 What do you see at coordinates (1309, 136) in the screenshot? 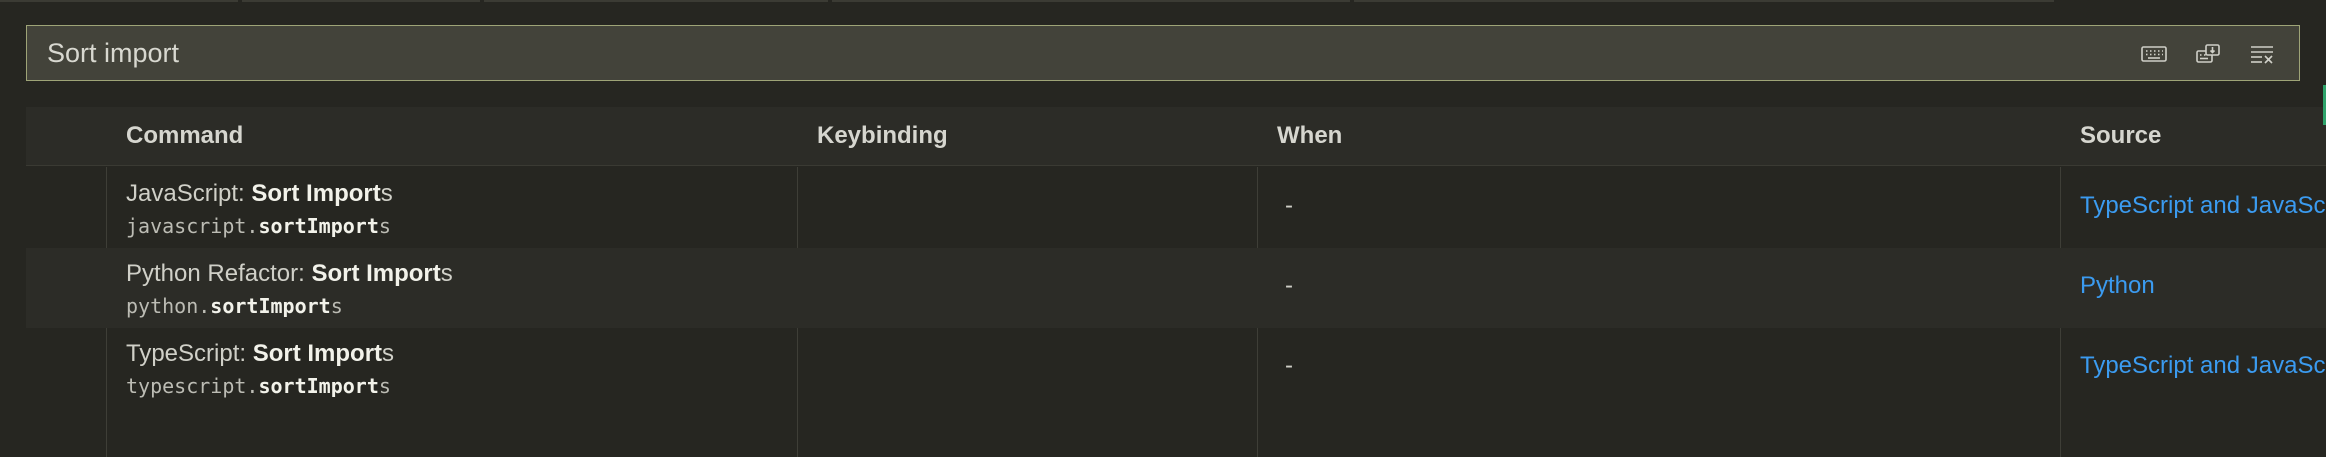
I see `column-header-when: When` at bounding box center [1309, 136].